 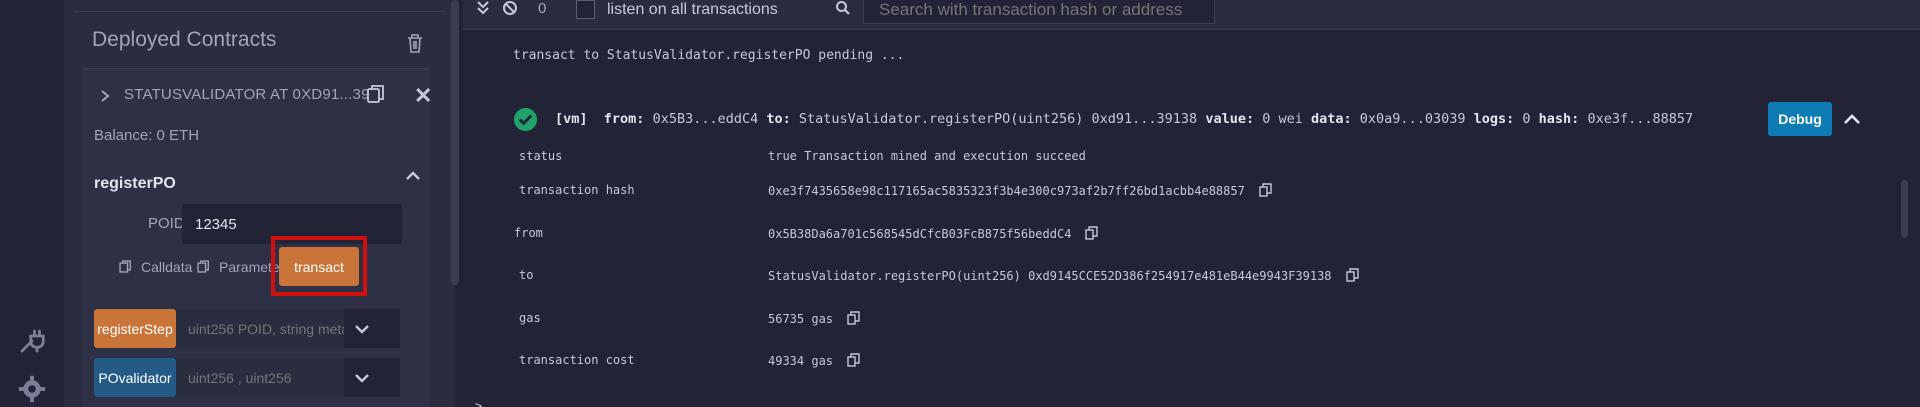 What do you see at coordinates (260, 328) in the screenshot?
I see `registerstep-input` at bounding box center [260, 328].